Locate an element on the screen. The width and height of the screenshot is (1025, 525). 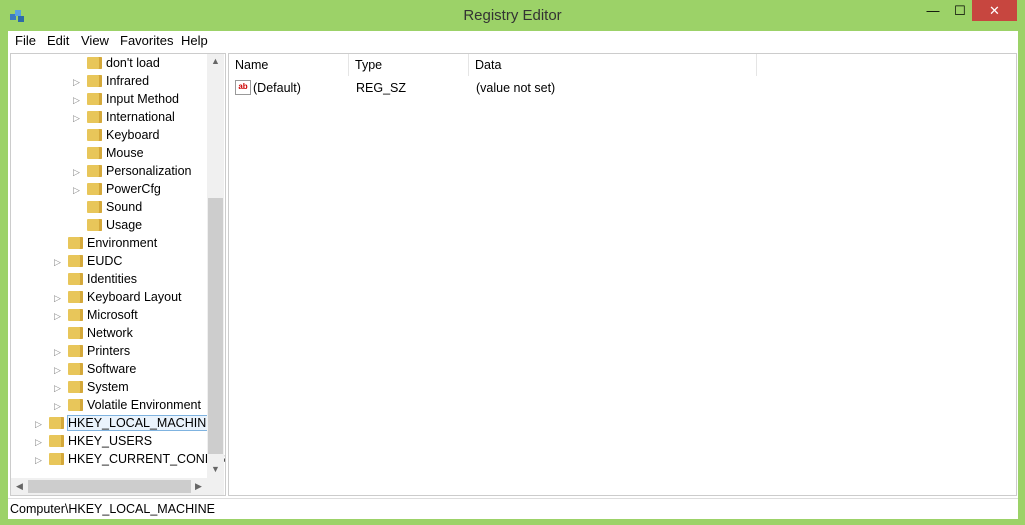
tree-item-label: Sound is located at coordinates (124, 207).